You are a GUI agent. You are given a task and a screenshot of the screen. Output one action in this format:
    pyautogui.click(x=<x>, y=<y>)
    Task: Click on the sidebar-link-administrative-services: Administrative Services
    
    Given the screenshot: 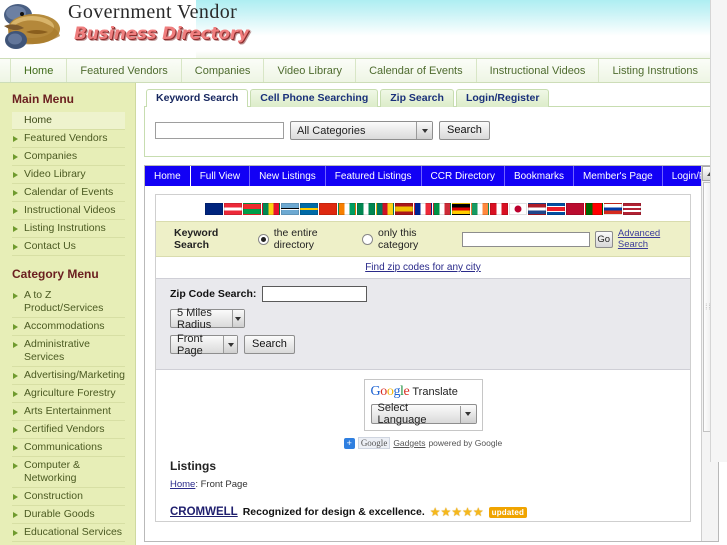 What is the action you would take?
    pyautogui.click(x=68, y=351)
    